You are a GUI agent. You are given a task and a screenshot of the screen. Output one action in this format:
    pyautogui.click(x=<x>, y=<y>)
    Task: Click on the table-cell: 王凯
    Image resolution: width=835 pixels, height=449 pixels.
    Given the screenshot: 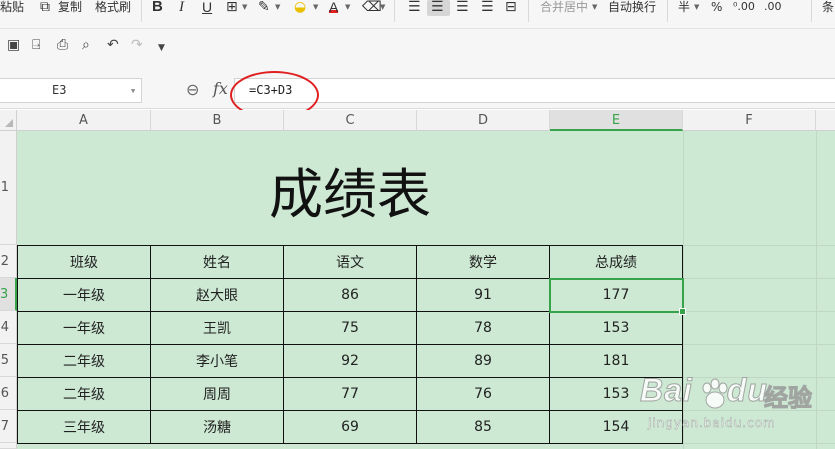 What is the action you would take?
    pyautogui.click(x=217, y=328)
    